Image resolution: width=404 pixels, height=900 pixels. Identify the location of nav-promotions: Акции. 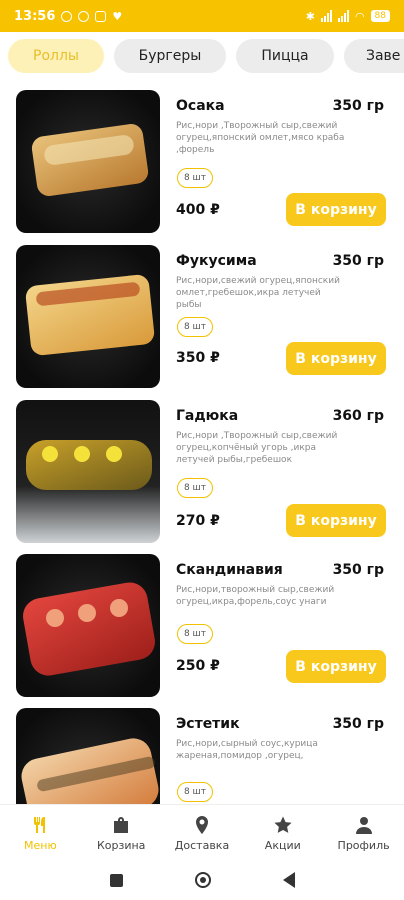
(282, 833).